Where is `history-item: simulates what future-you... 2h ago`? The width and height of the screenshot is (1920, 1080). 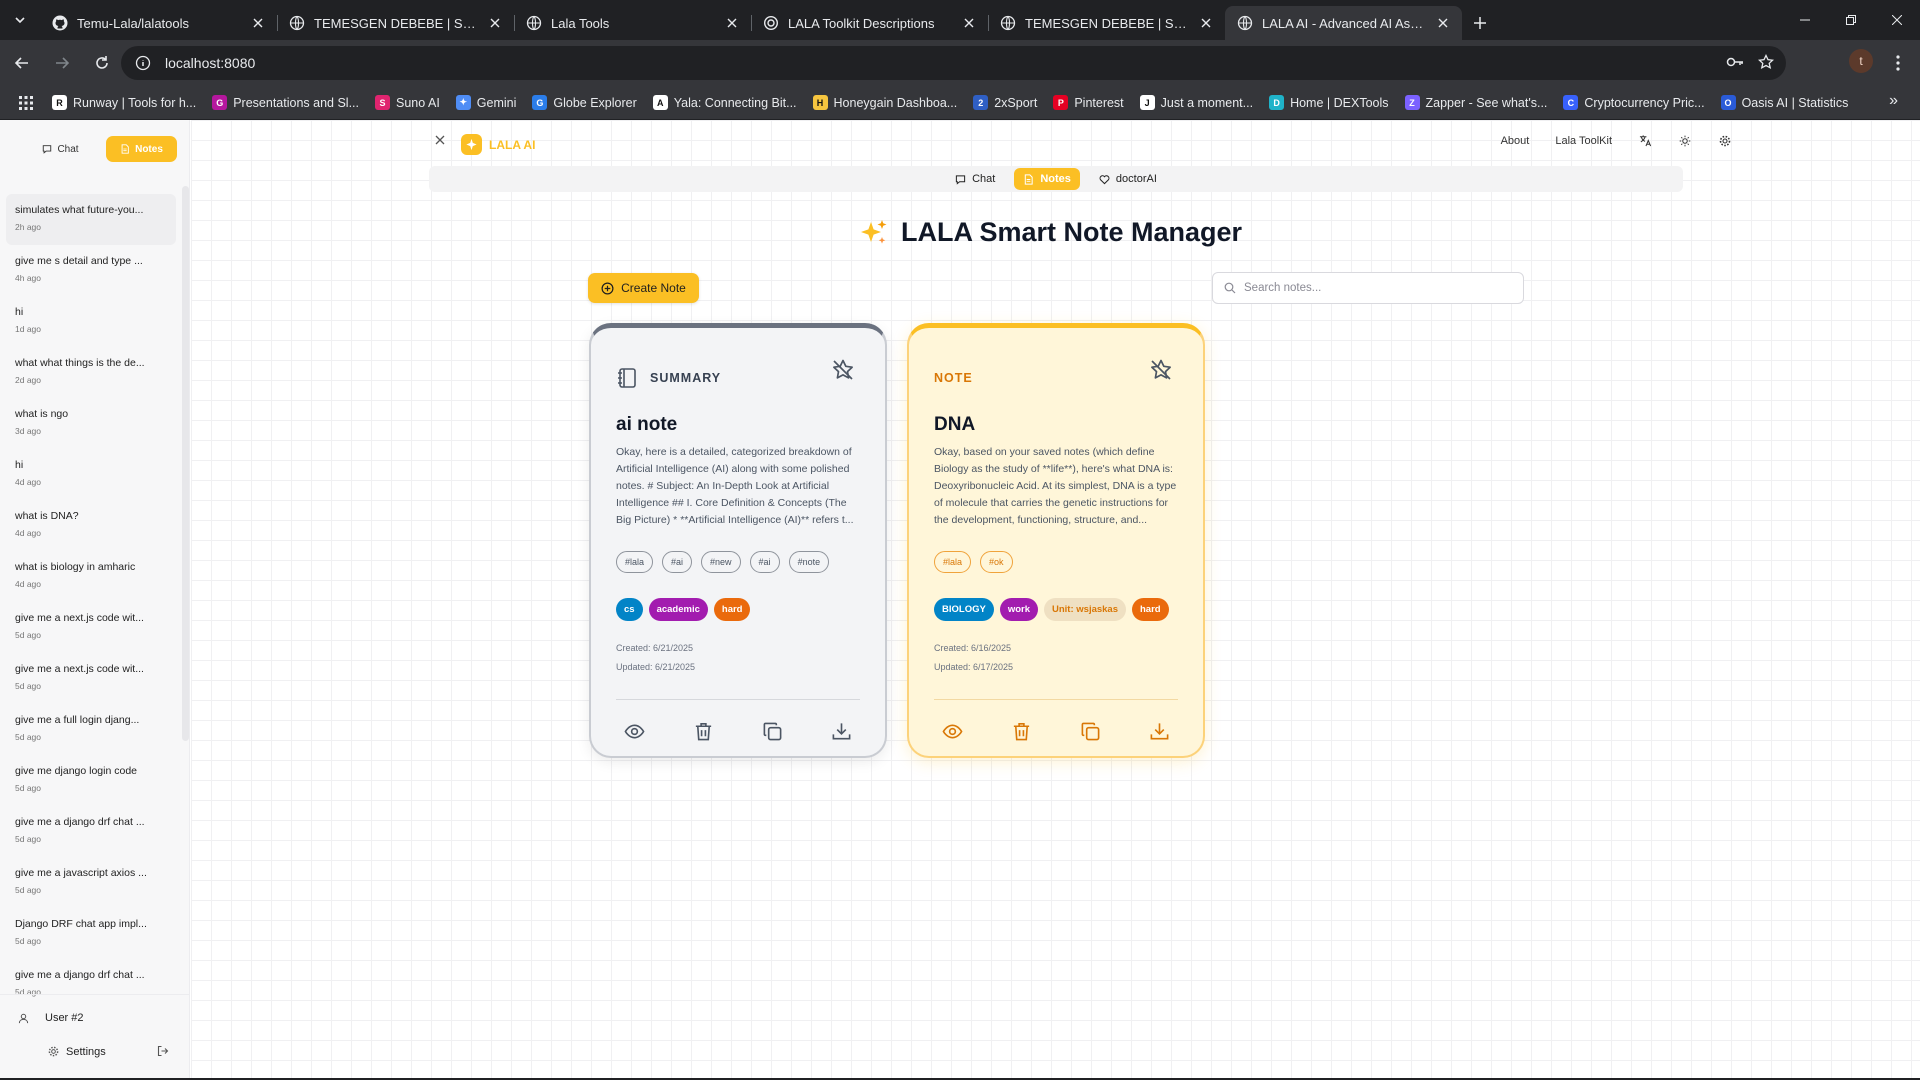
history-item: simulates what future-you... 2h ago is located at coordinates (91, 219).